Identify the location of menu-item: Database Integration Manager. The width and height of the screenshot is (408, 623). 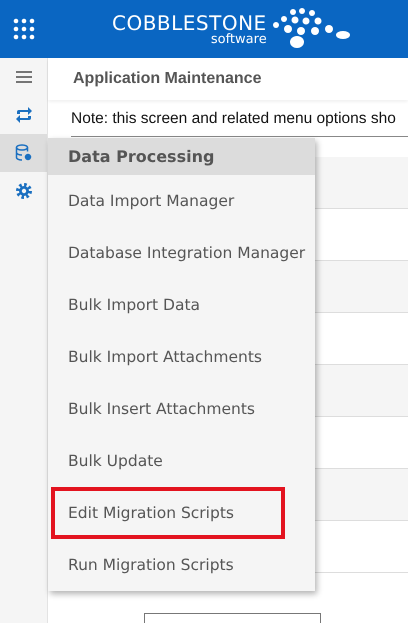
(181, 253).